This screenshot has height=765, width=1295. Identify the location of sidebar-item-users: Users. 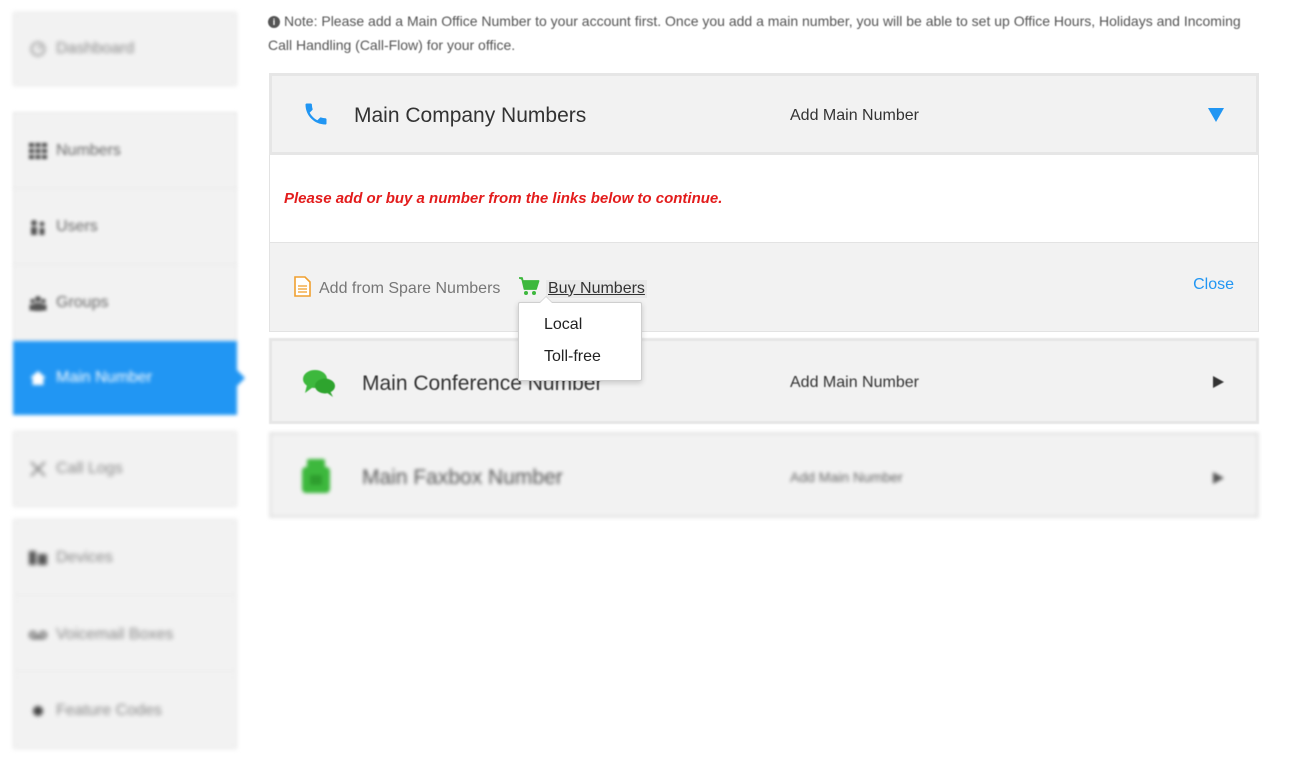
(125, 227).